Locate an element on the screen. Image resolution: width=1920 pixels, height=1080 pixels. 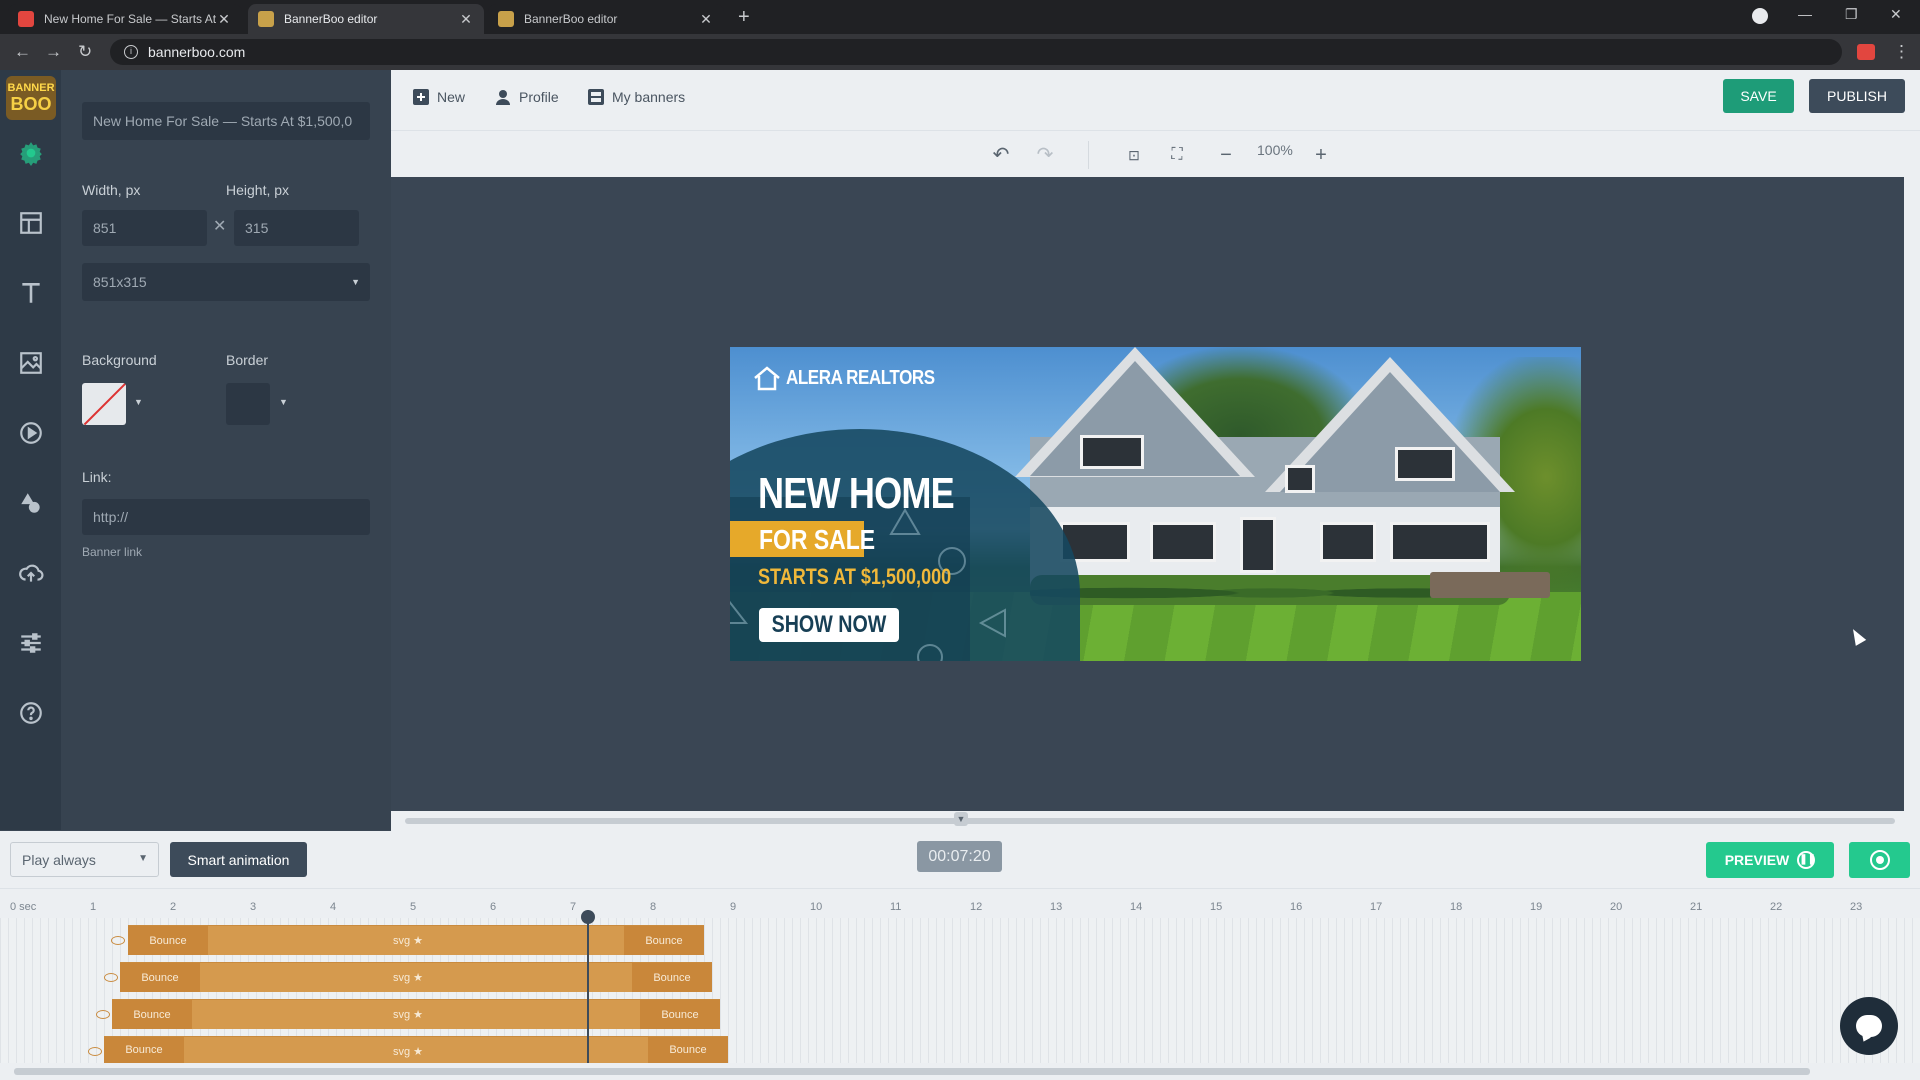
help-icon is located at coordinates (31, 713).